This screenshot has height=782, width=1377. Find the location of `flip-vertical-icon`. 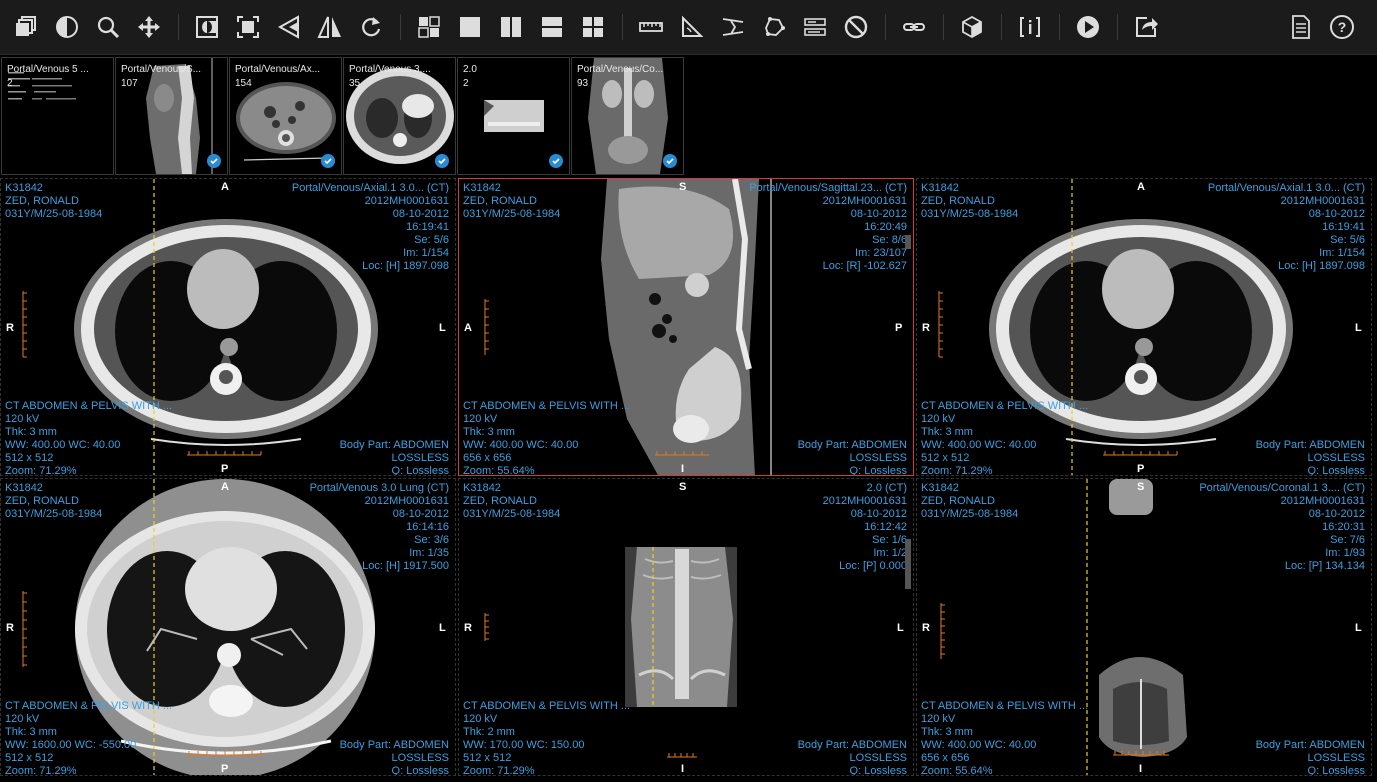

flip-vertical-icon is located at coordinates (330, 27).